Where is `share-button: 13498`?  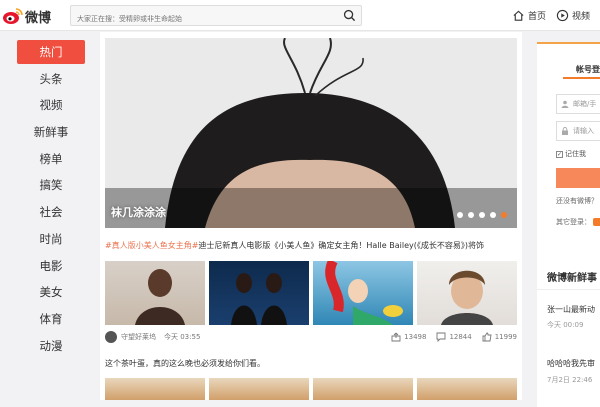
share-button: 13498 is located at coordinates (408, 337).